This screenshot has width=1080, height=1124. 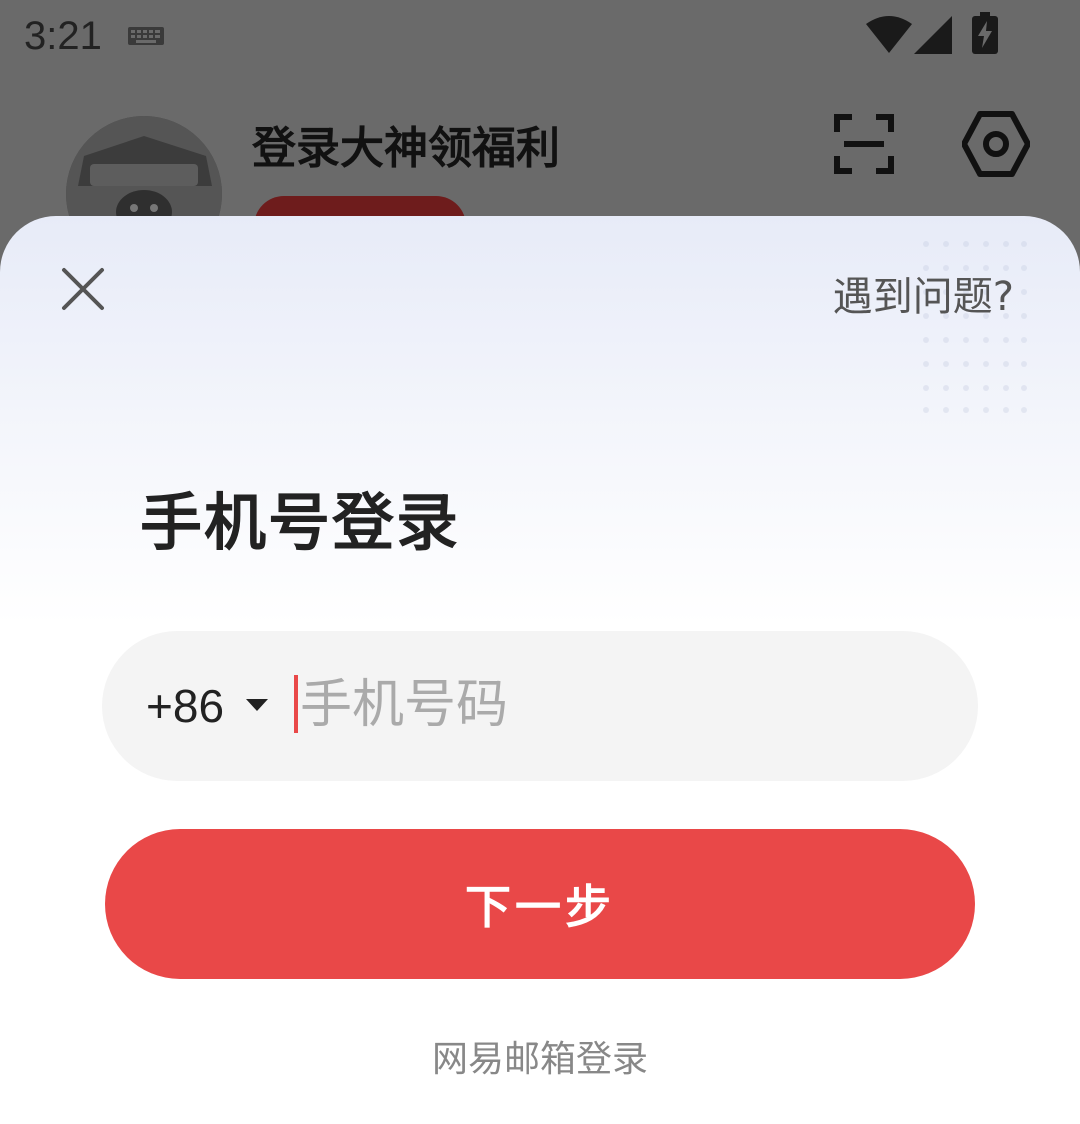 What do you see at coordinates (63, 36) in the screenshot?
I see `status-time: 3:21` at bounding box center [63, 36].